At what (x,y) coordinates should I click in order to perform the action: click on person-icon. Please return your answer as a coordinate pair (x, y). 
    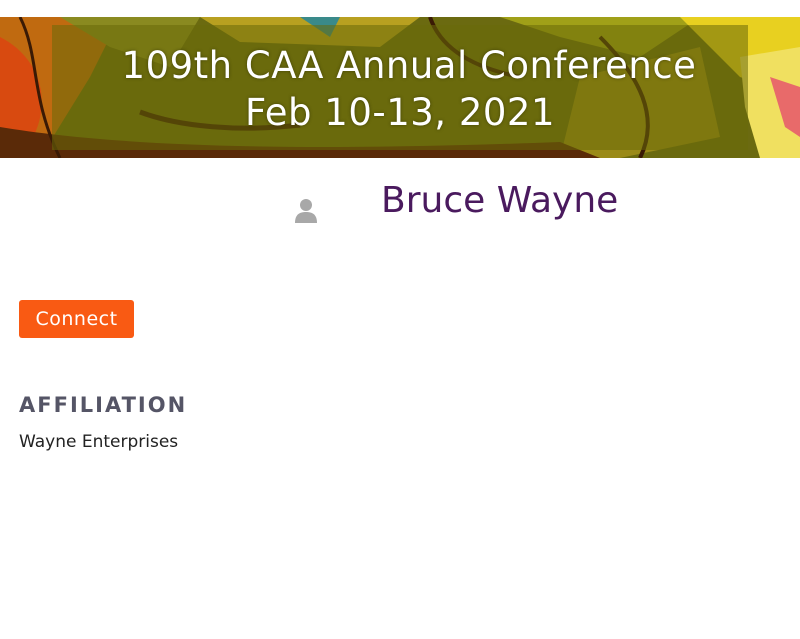
    Looking at the image, I should click on (306, 210).